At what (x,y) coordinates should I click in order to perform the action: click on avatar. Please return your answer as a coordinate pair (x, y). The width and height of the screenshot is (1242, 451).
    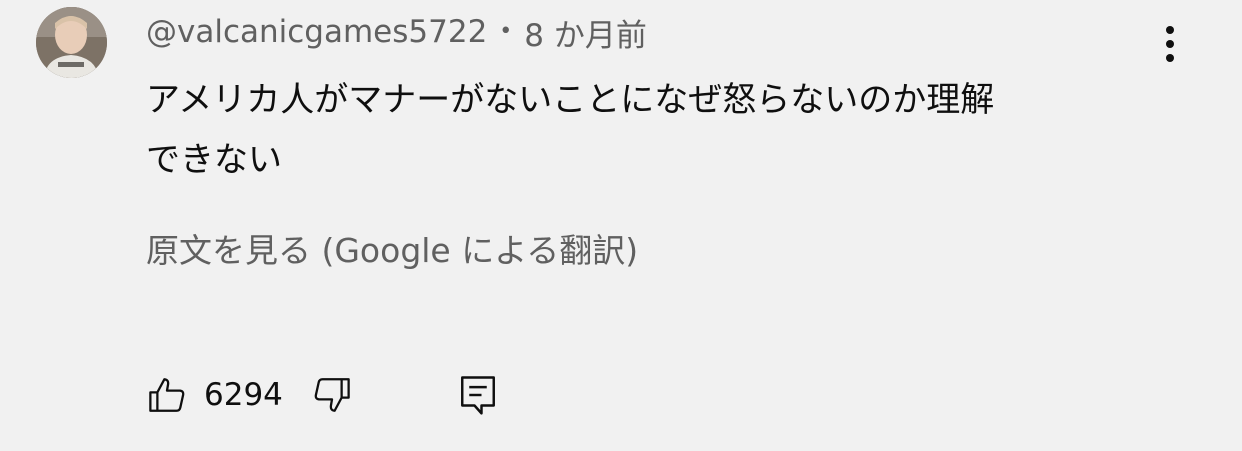
    Looking at the image, I should click on (71, 42).